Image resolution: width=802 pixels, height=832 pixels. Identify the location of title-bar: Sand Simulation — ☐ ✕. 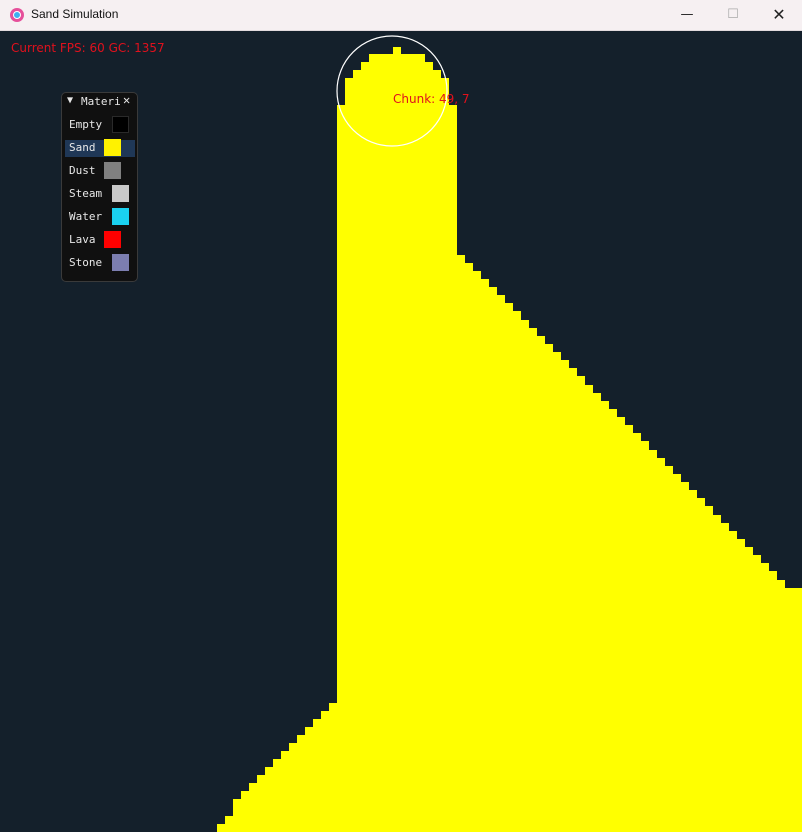
(401, 15).